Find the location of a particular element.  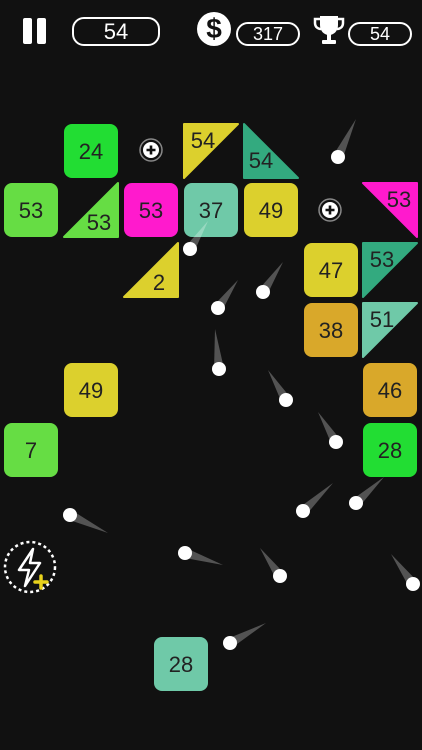

hud-bar: 54 $ 317 54 is located at coordinates (211, 30).